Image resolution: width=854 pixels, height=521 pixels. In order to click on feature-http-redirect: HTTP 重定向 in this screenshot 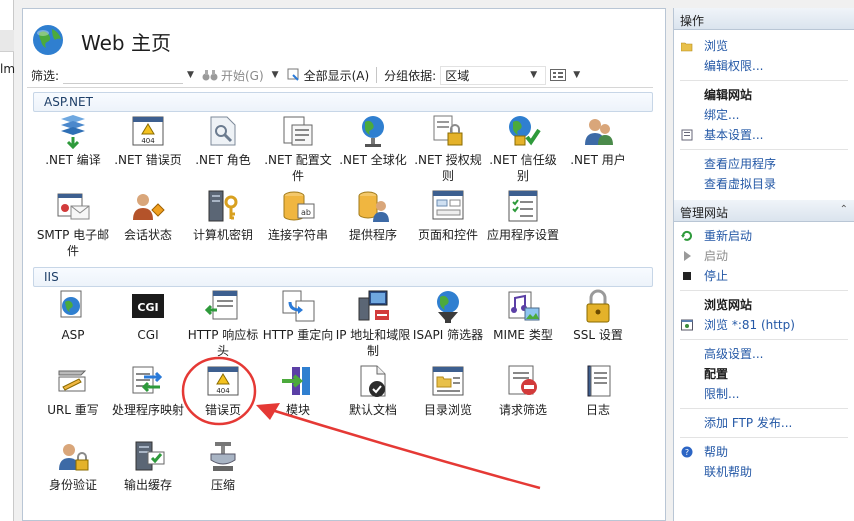, I will do `click(298, 315)`.